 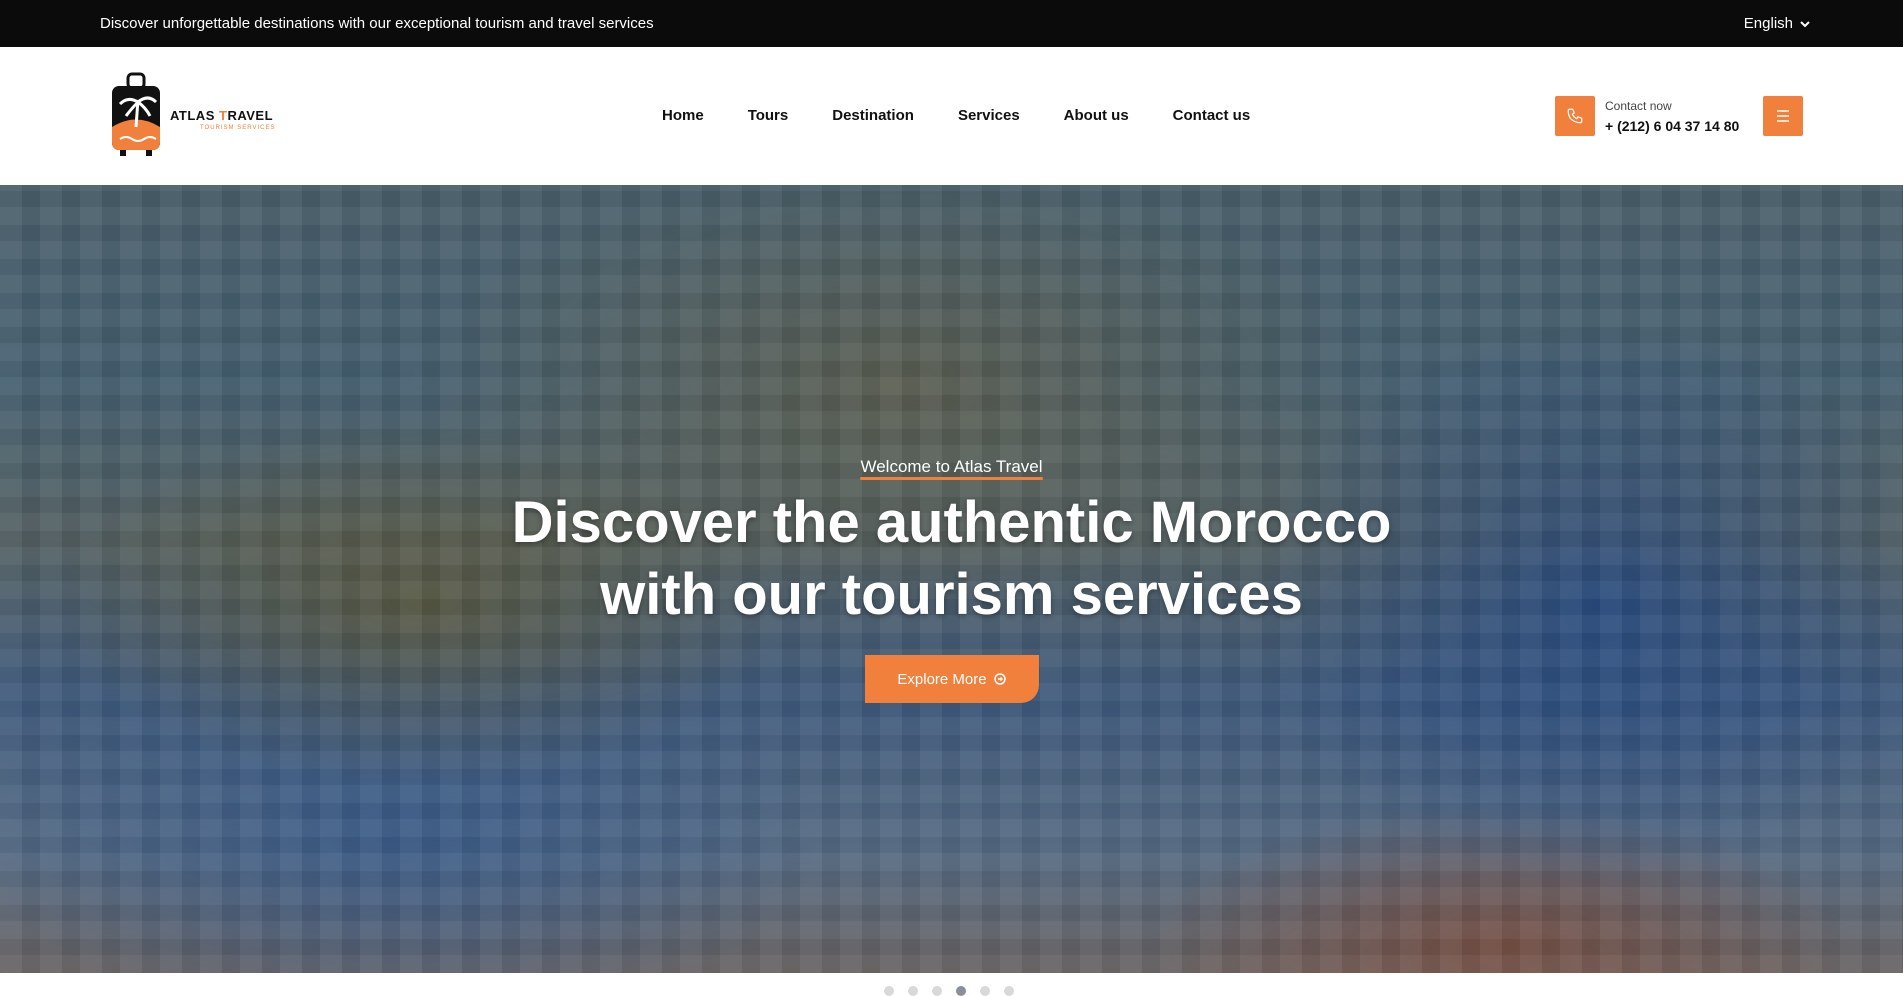 I want to click on nav-destination: Destination, so click(x=873, y=115).